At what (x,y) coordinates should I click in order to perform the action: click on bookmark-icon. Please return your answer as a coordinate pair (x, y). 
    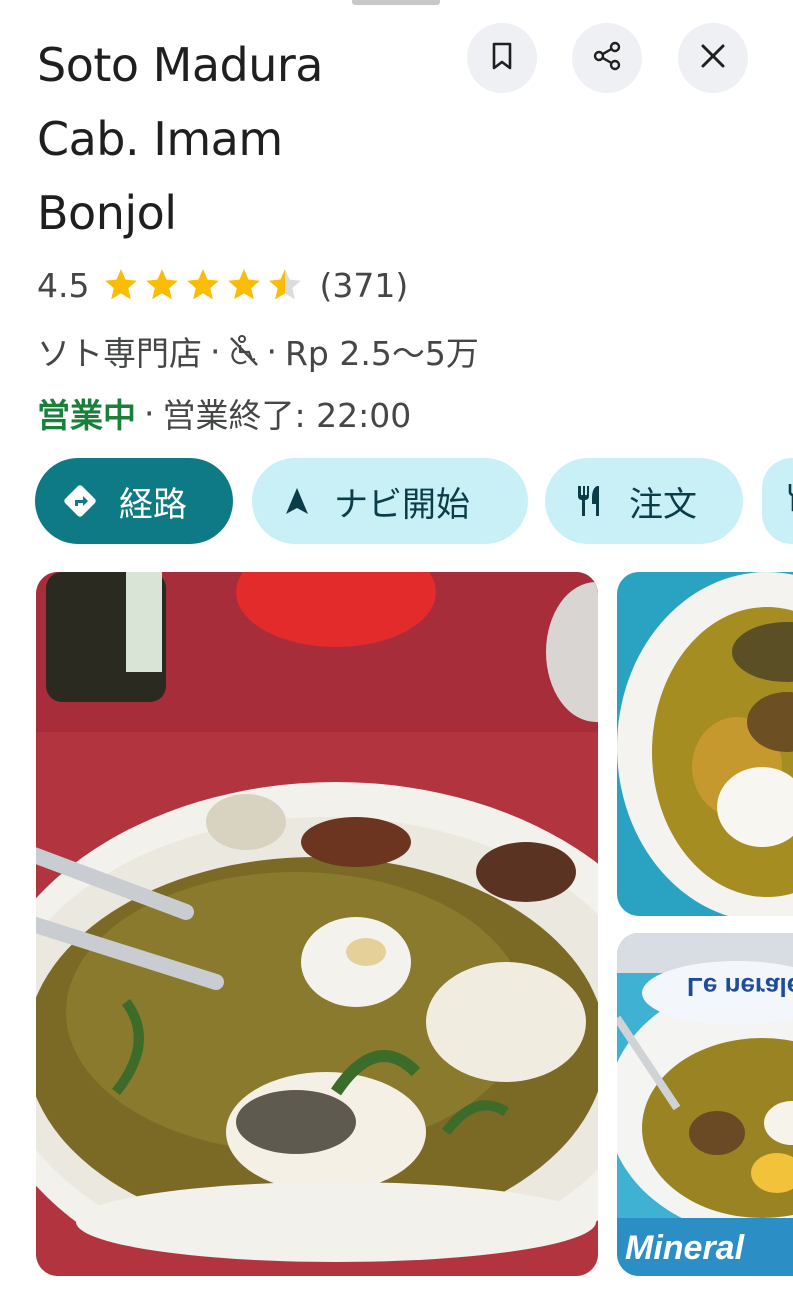
    Looking at the image, I should click on (502, 58).